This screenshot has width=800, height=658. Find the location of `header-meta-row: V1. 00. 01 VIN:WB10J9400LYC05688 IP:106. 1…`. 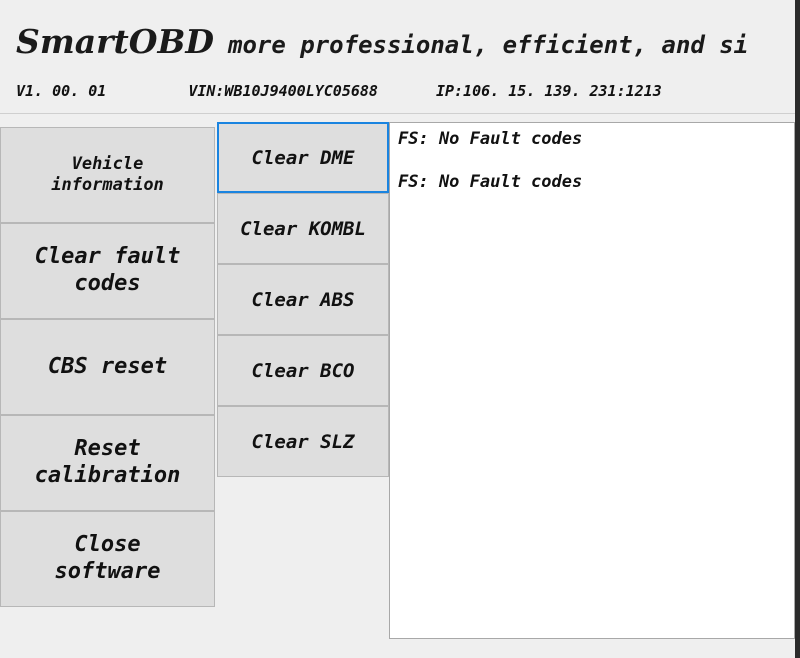

header-meta-row: V1. 00. 01 VIN:WB10J9400LYC05688 IP:106. 1… is located at coordinates (339, 91).